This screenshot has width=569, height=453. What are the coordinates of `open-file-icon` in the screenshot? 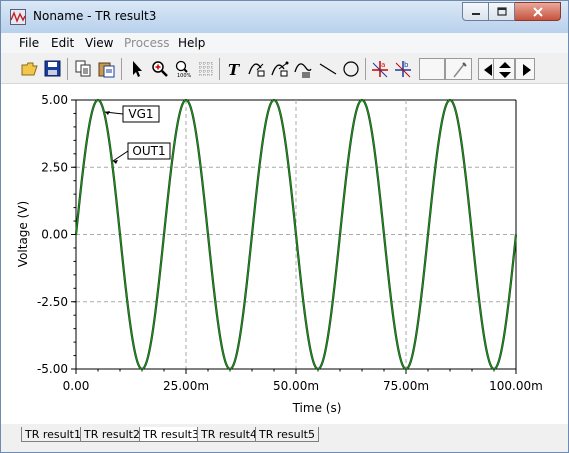 It's located at (29, 69).